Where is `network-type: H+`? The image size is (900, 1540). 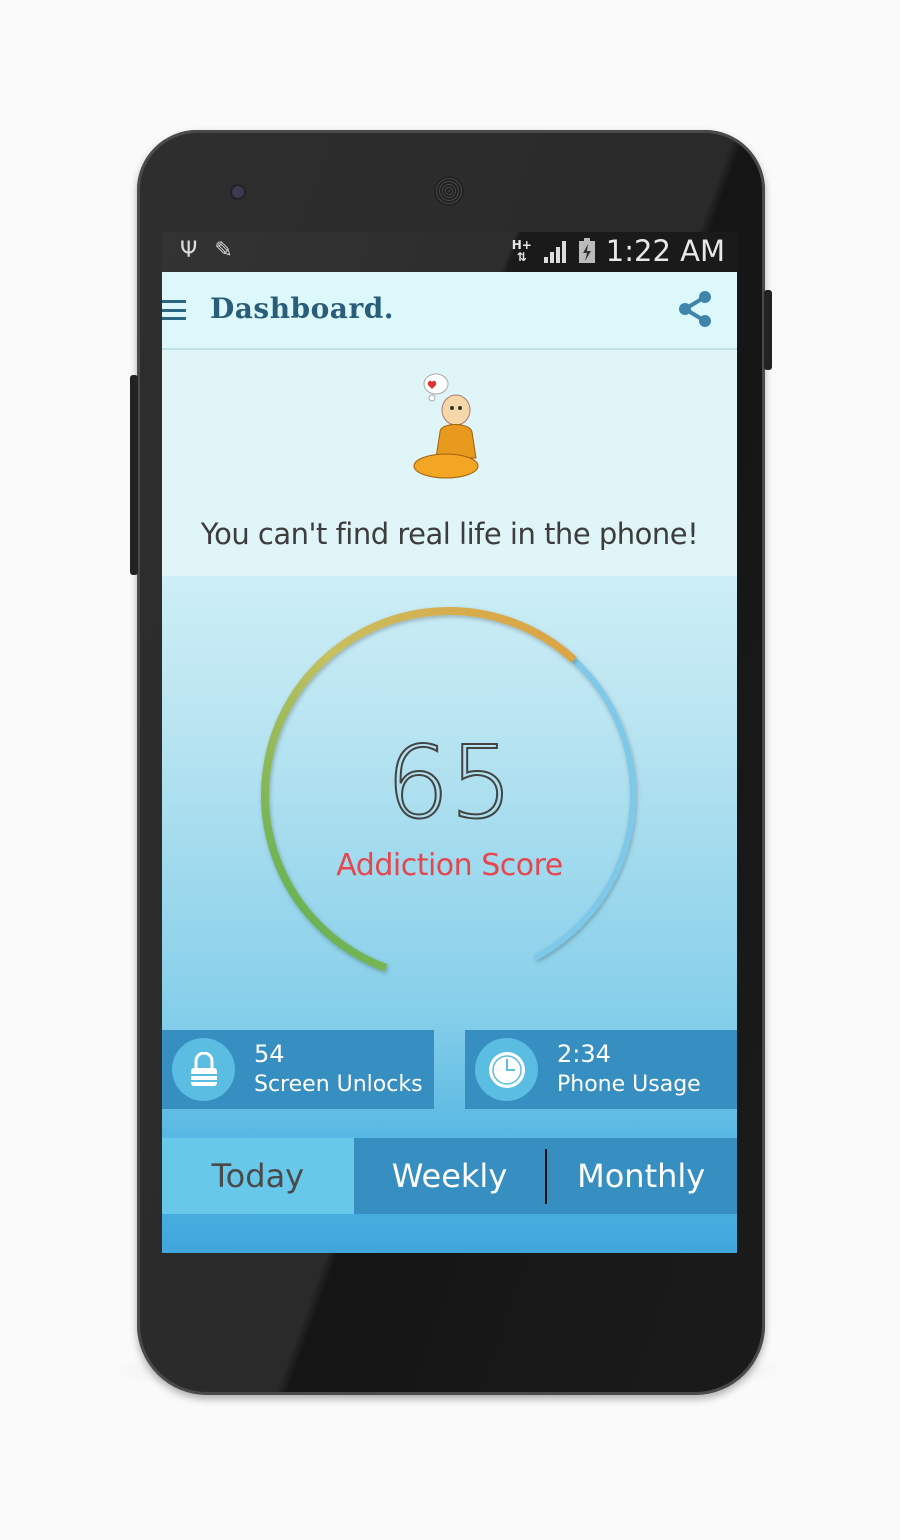 network-type: H+ is located at coordinates (521, 245).